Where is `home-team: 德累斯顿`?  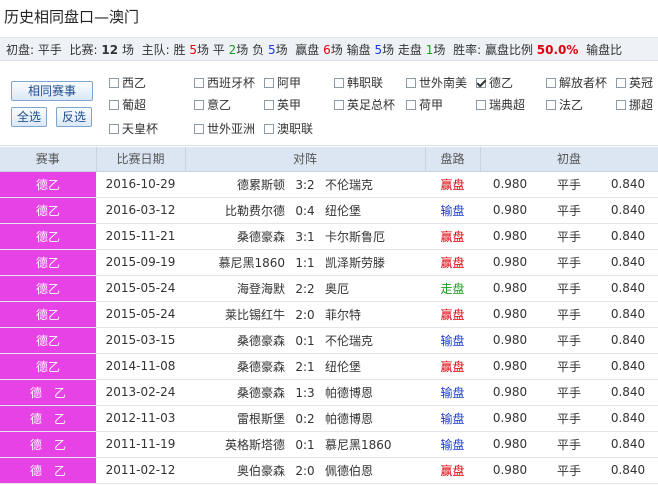 home-team: 德累斯顿 is located at coordinates (244, 184).